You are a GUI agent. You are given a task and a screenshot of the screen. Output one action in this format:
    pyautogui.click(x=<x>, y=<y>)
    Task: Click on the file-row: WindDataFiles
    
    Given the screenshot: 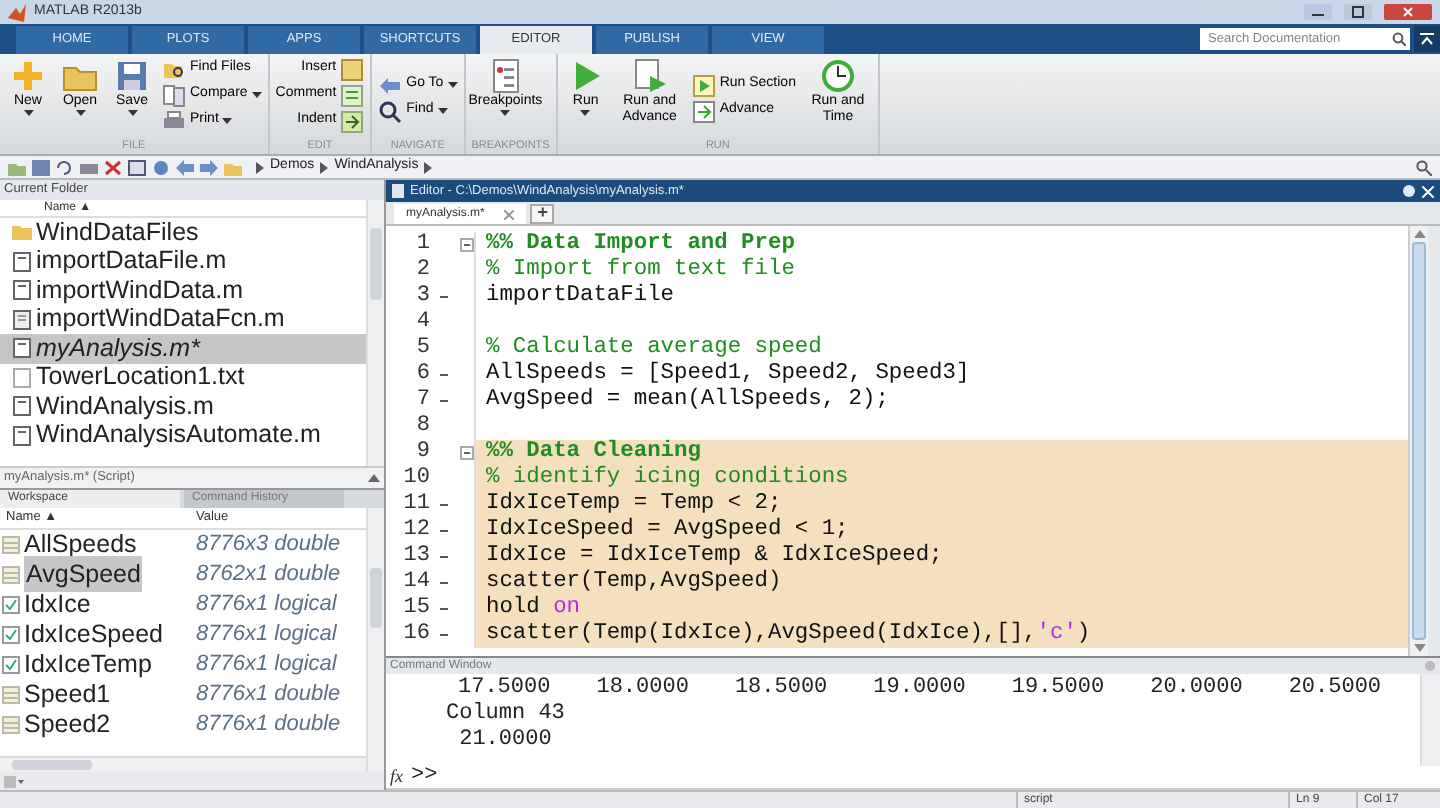 What is the action you would take?
    pyautogui.click(x=183, y=232)
    